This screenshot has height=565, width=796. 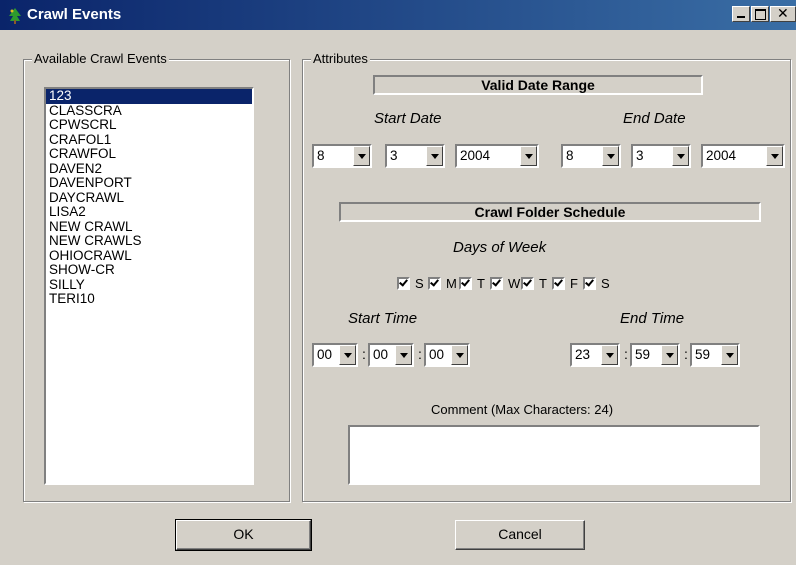 What do you see at coordinates (760, 14) in the screenshot?
I see `maximize-button` at bounding box center [760, 14].